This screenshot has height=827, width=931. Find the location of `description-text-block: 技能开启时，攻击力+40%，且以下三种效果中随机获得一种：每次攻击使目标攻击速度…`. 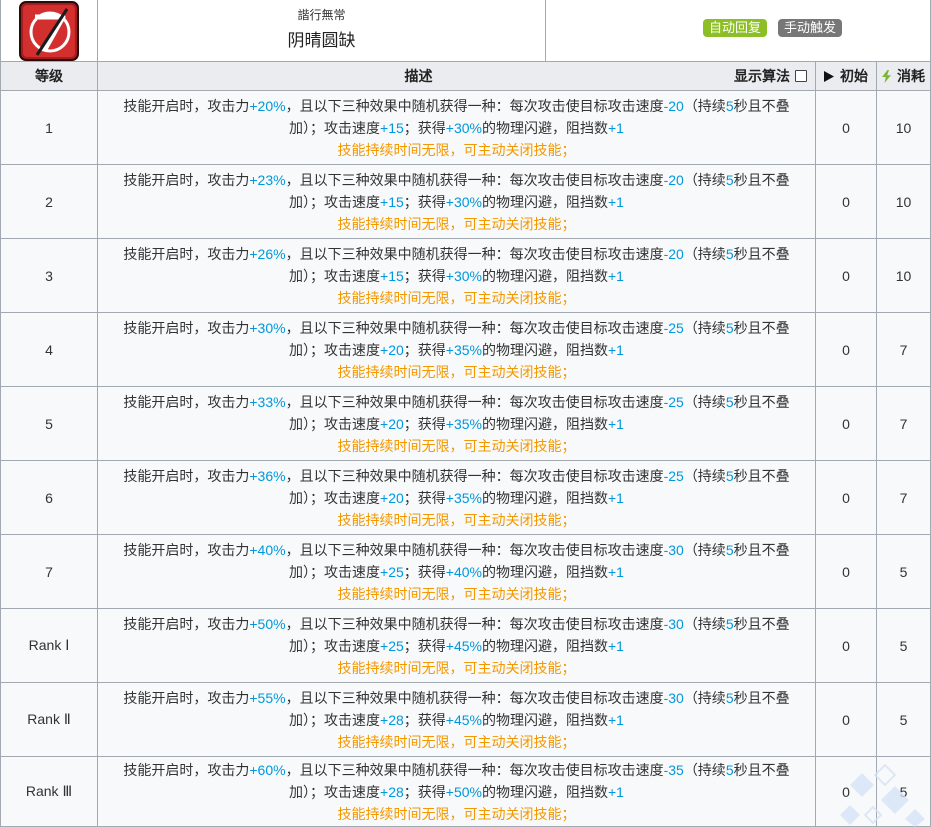

description-text-block: 技能开启时，攻击力+40%，且以下三种效果中随机获得一种：每次攻击使目标攻击速度… is located at coordinates (456, 572).